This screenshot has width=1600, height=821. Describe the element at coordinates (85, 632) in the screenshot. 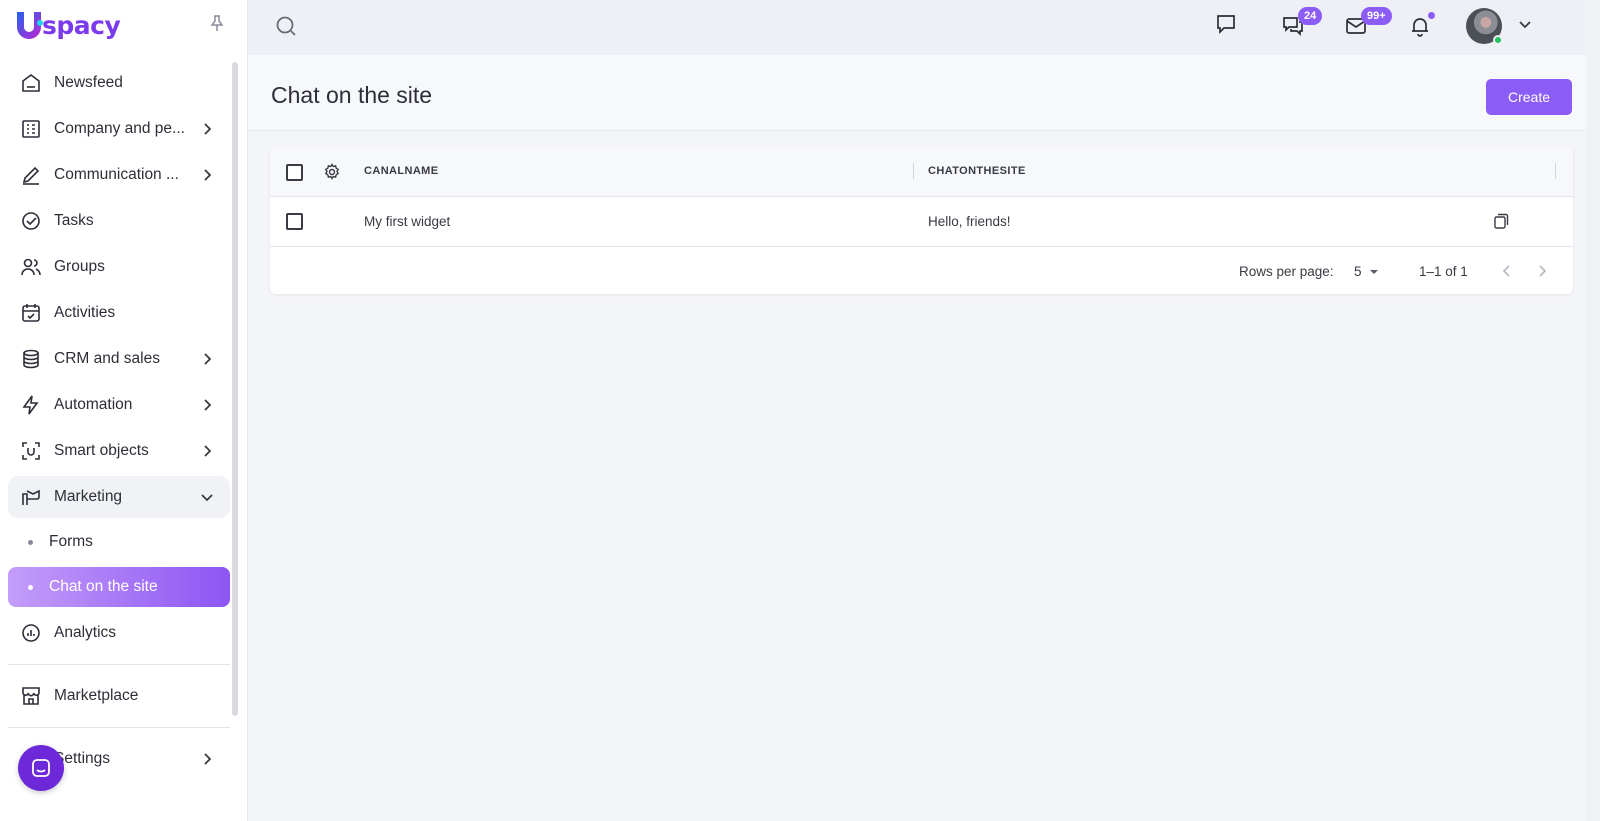

I see `sidebar-item-label: Analytics` at that location.